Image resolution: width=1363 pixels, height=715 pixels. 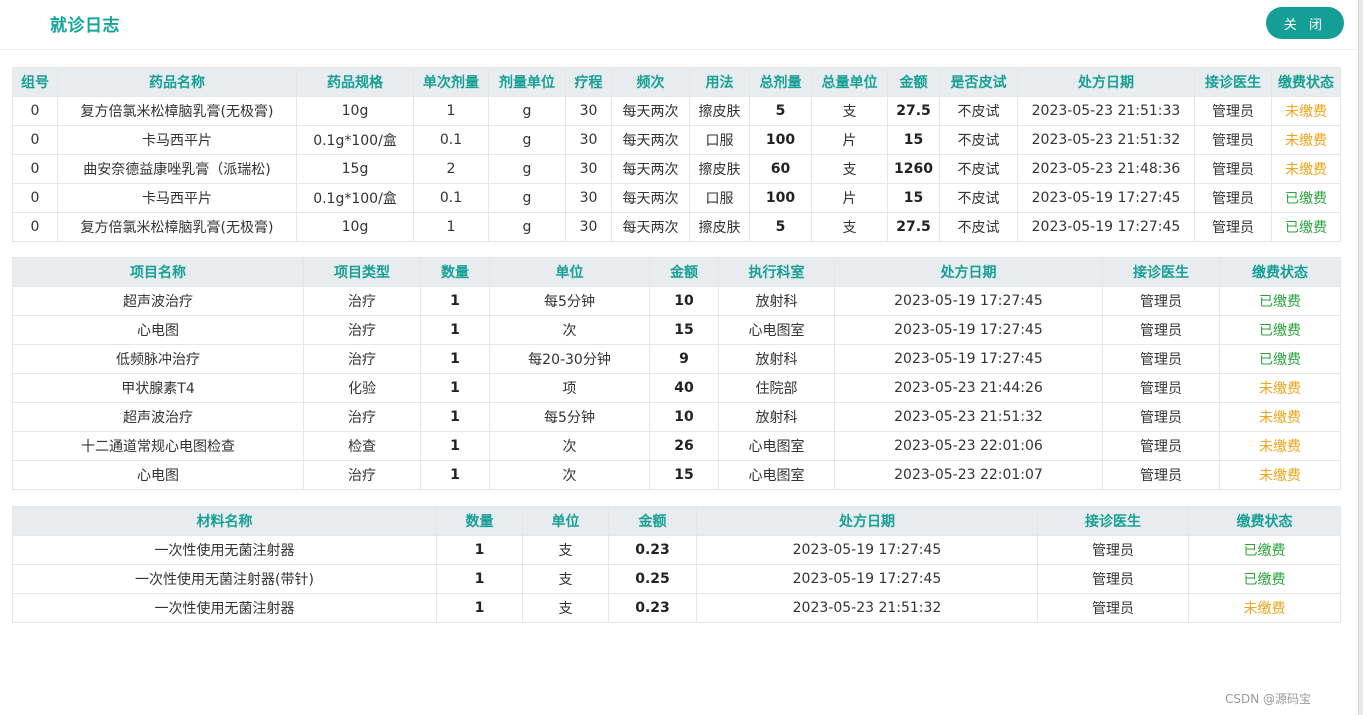 What do you see at coordinates (158, 301) in the screenshot?
I see `table-cell: 超声波治疗` at bounding box center [158, 301].